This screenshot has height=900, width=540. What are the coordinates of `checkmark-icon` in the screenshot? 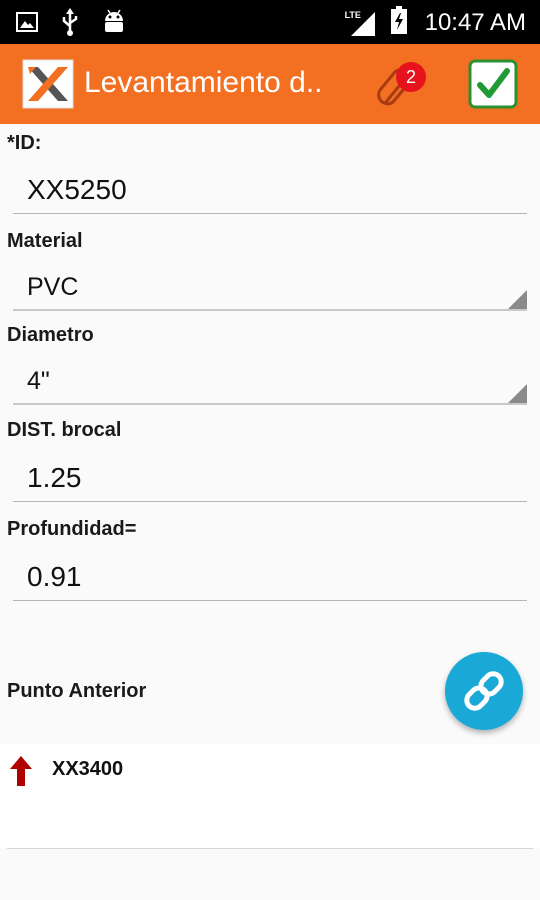 It's located at (493, 86).